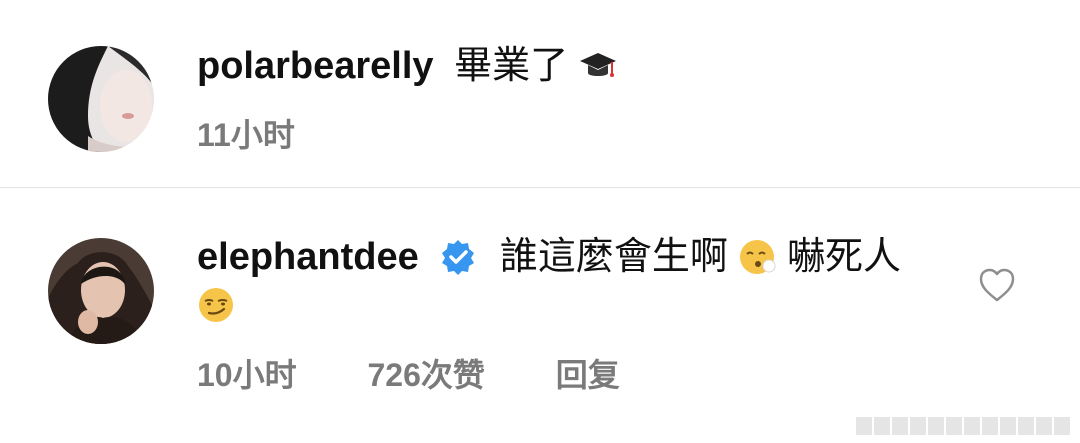 The image size is (1080, 443). I want to click on verified-badge-icon, so click(458, 257).